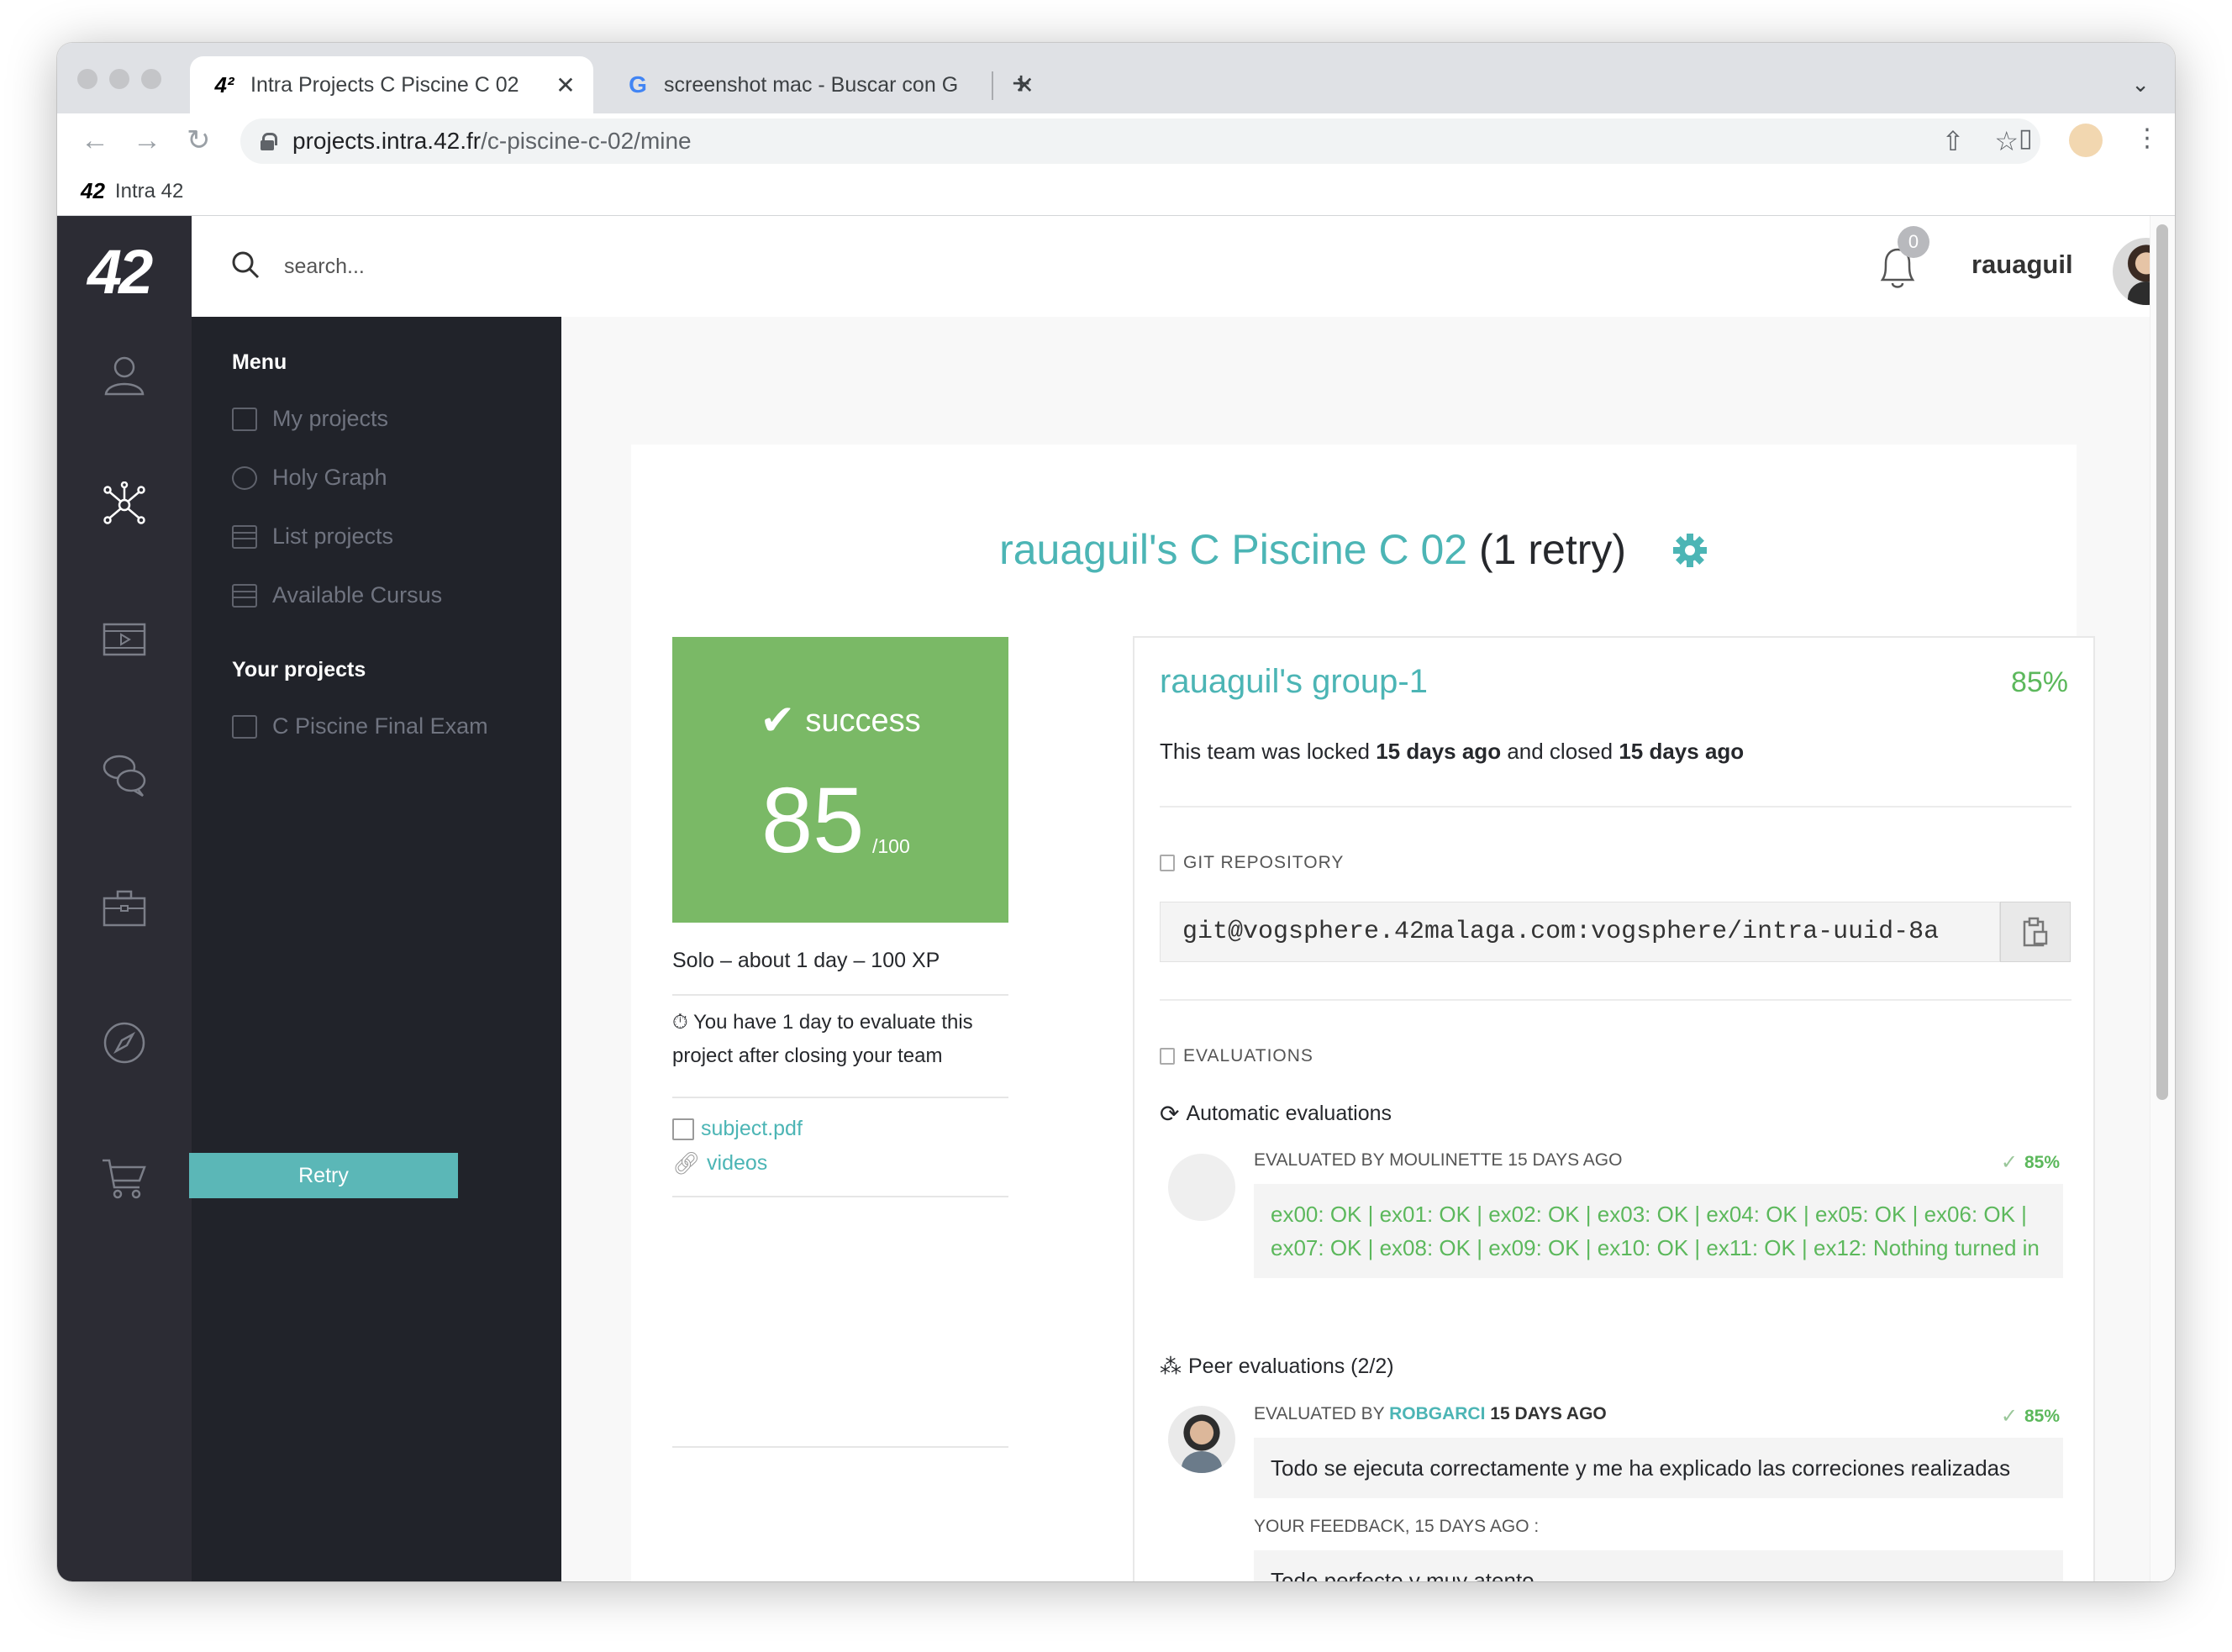 This screenshot has width=2232, height=1652. What do you see at coordinates (1689, 550) in the screenshot?
I see `gear-icon` at bounding box center [1689, 550].